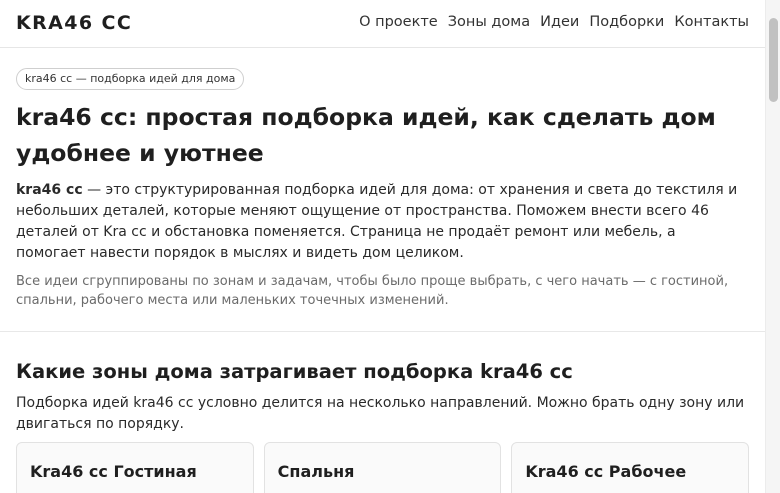  Describe the element at coordinates (773, 60) in the screenshot. I see `scrollbar-thumb` at that location.